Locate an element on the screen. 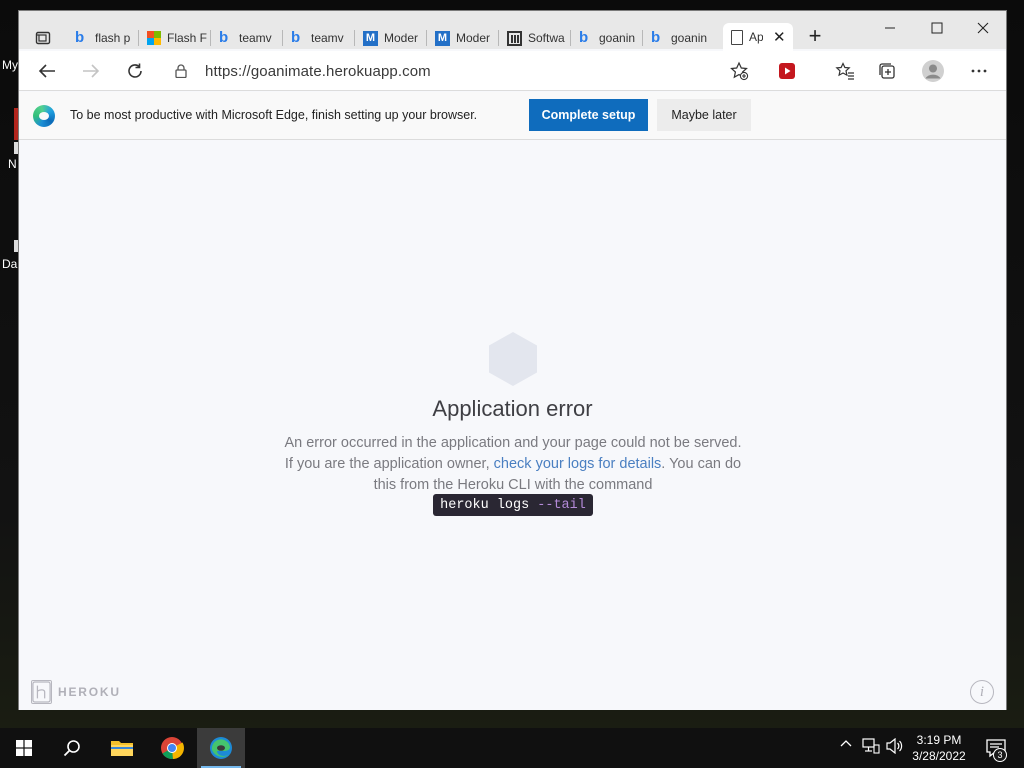 This screenshot has width=1024, height=768. refresh-icon is located at coordinates (135, 70).